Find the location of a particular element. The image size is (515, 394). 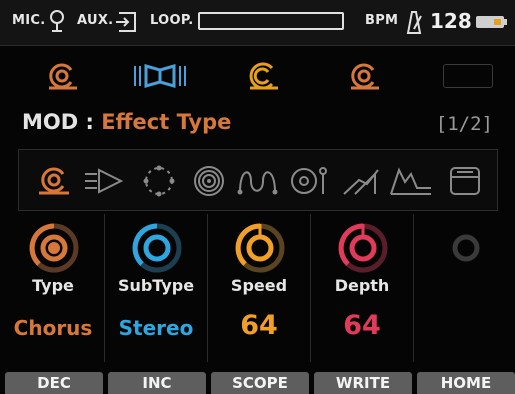

aux-input-icon is located at coordinates (126, 22).